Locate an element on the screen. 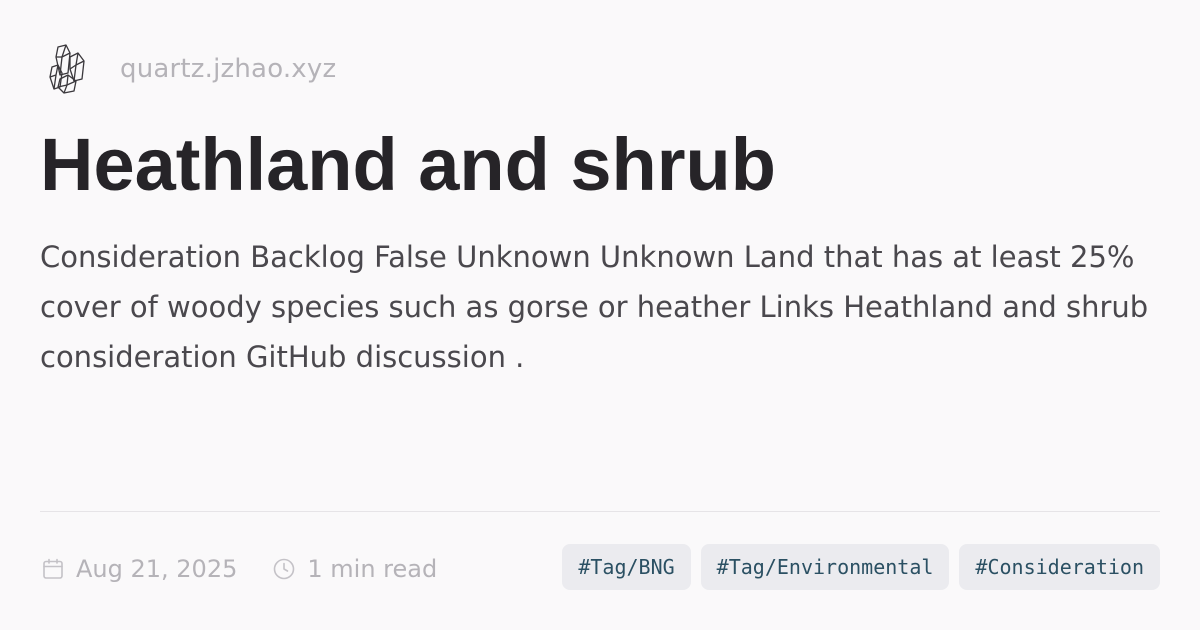 The image size is (1200, 630). divider is located at coordinates (600, 511).